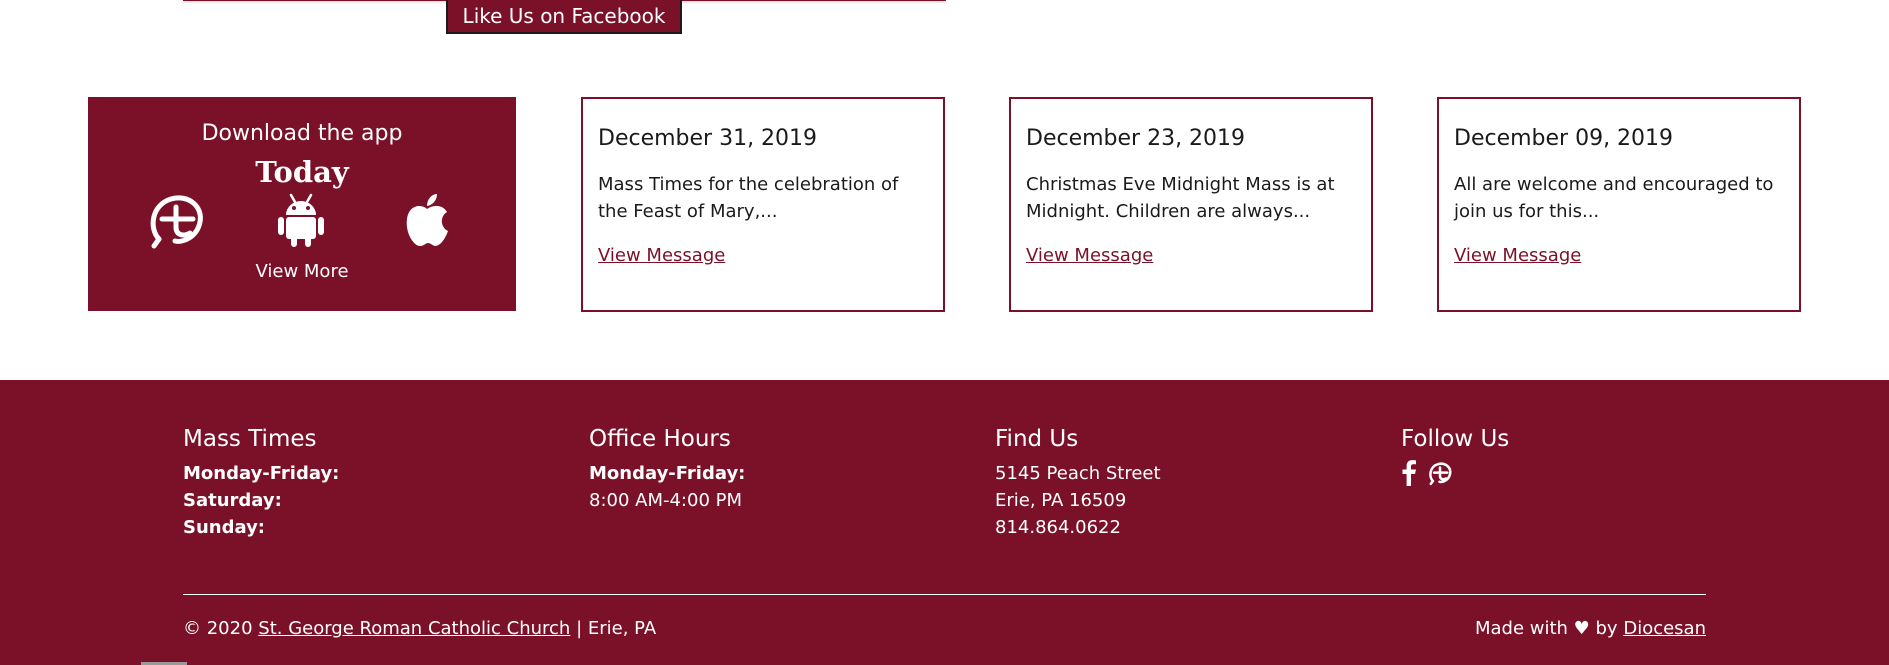 The image size is (1889, 665). I want to click on church-link: St. George Roman Catholic Church, so click(414, 628).